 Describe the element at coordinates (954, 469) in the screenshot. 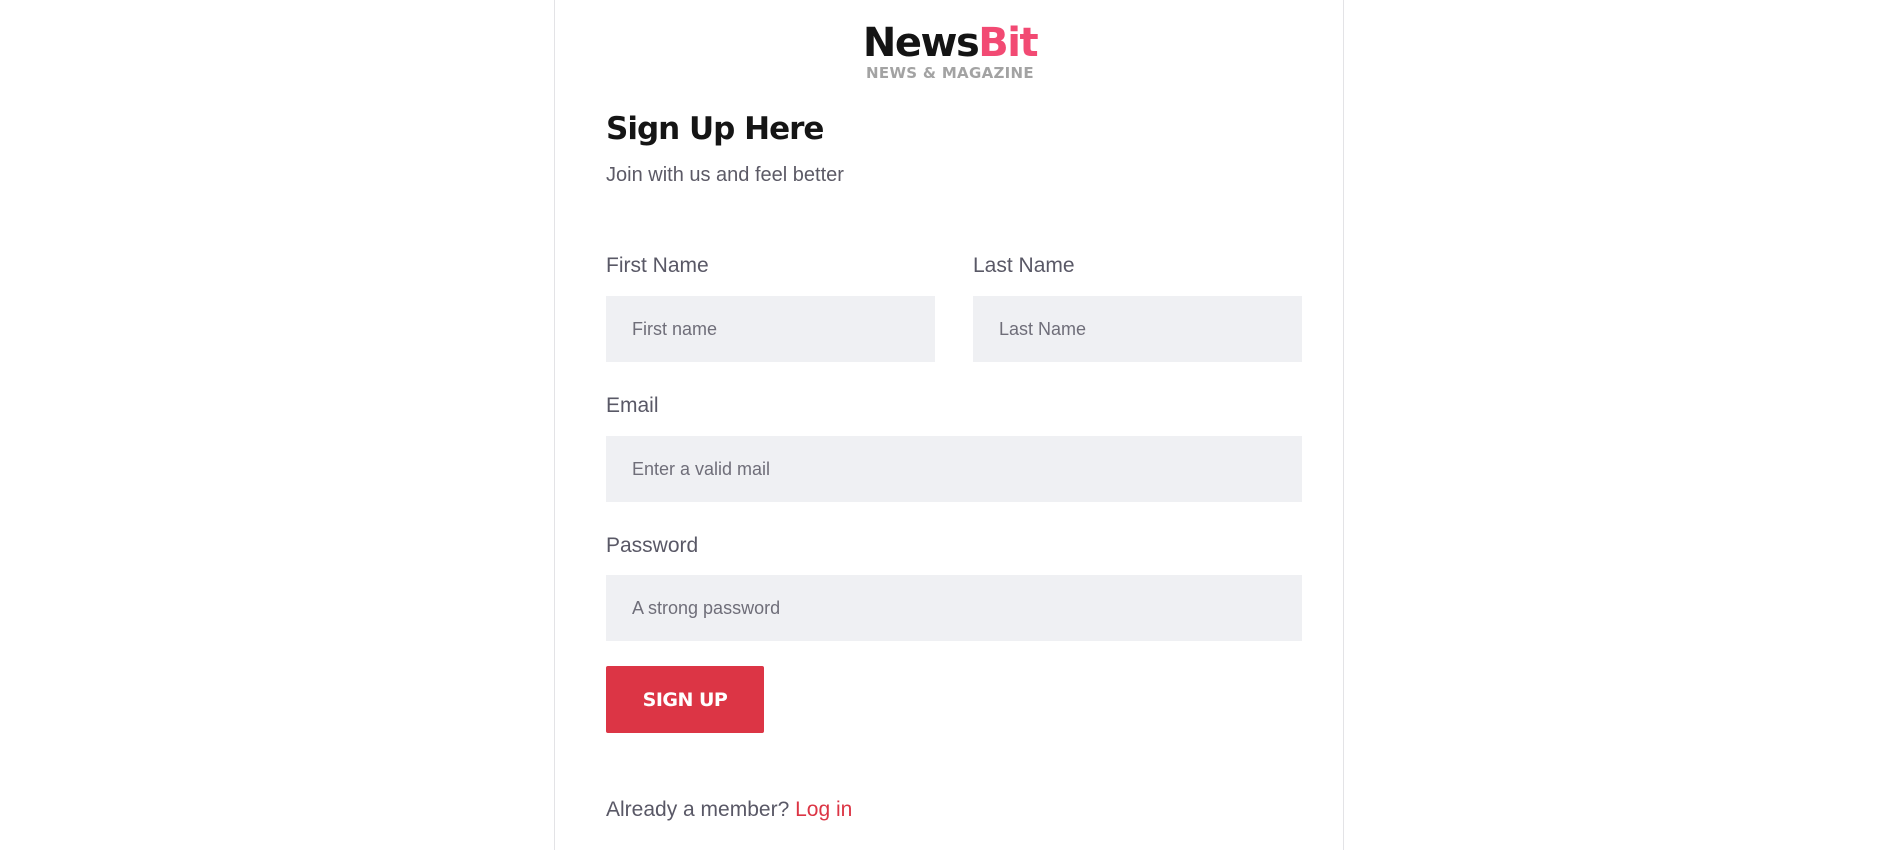

I see `email-input` at that location.